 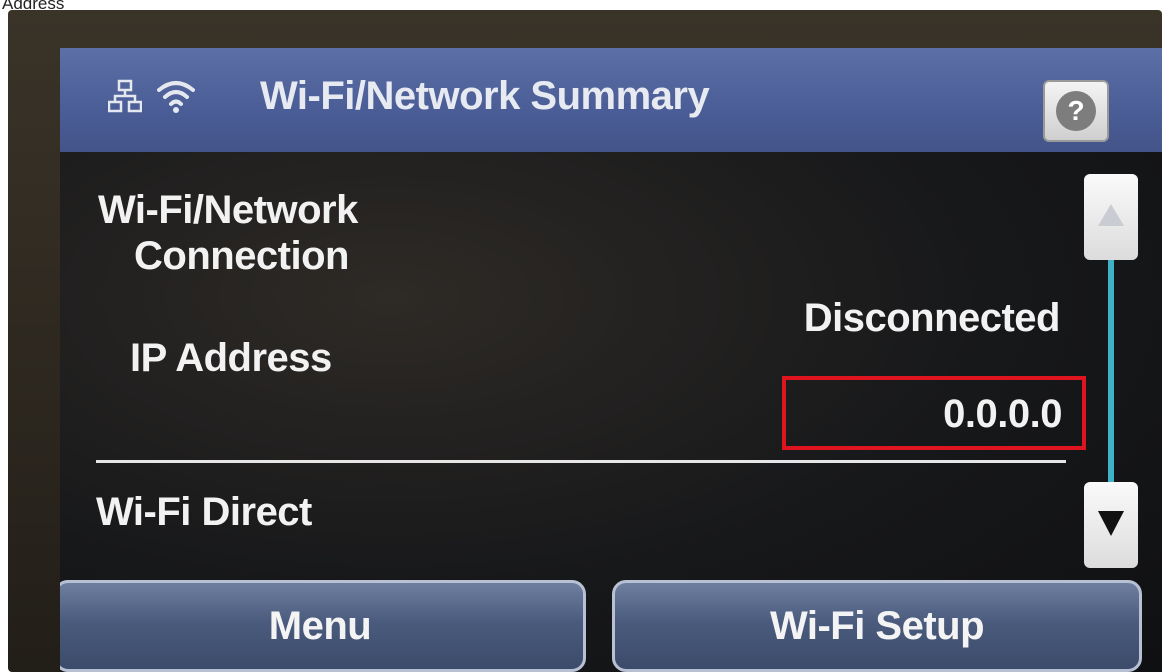 I want to click on divider, so click(x=581, y=461).